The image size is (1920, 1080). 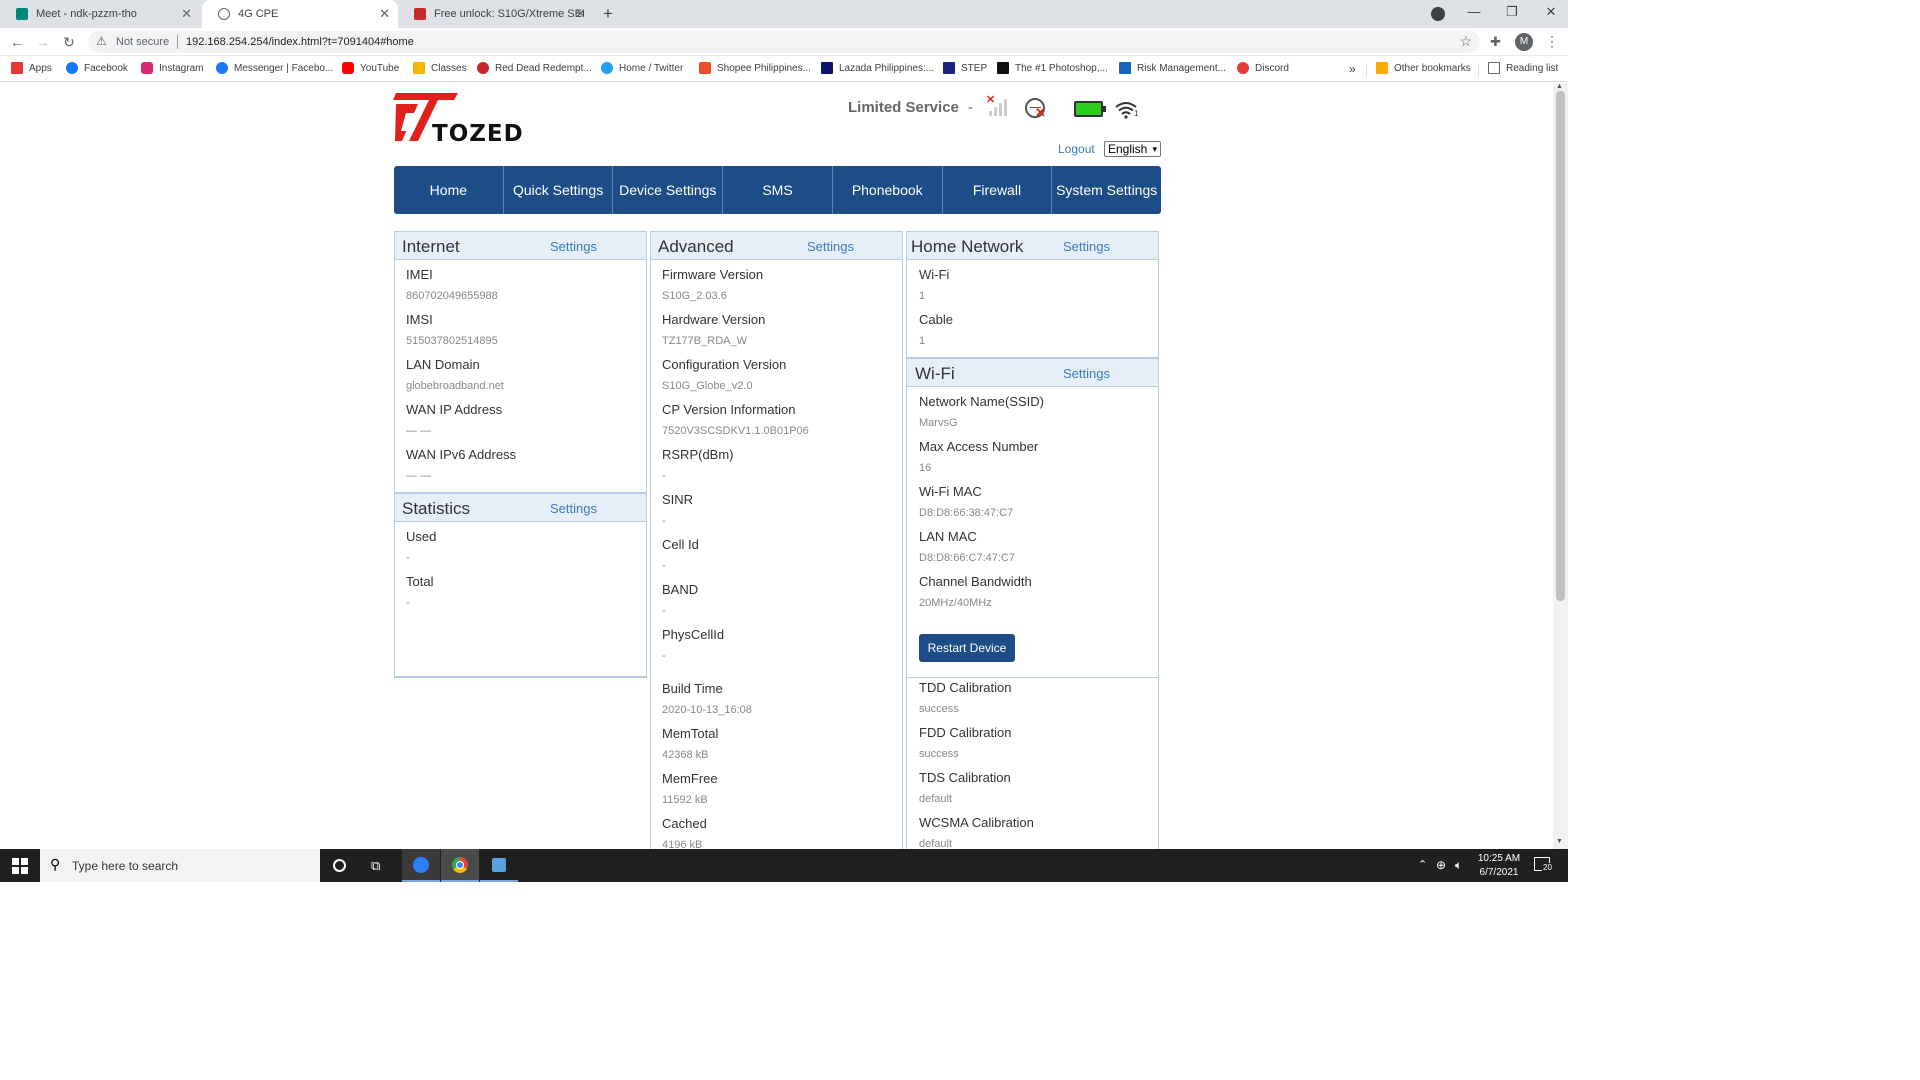 What do you see at coordinates (1499, 866) in the screenshot?
I see `clock: 10:25 AM 6/7/2021` at bounding box center [1499, 866].